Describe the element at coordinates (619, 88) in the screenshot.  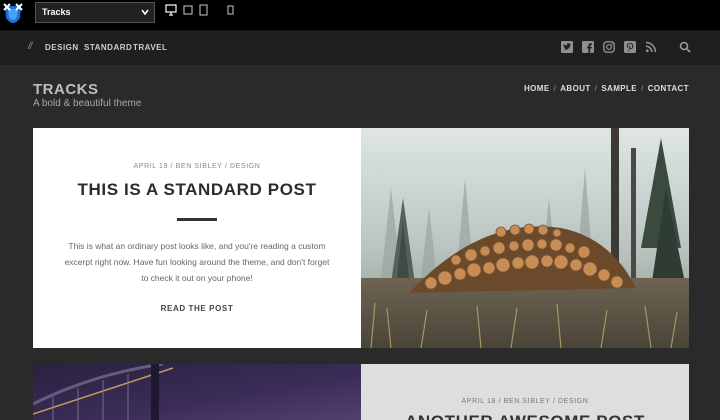
I see `menu-item-sample: SAMPLE` at that location.